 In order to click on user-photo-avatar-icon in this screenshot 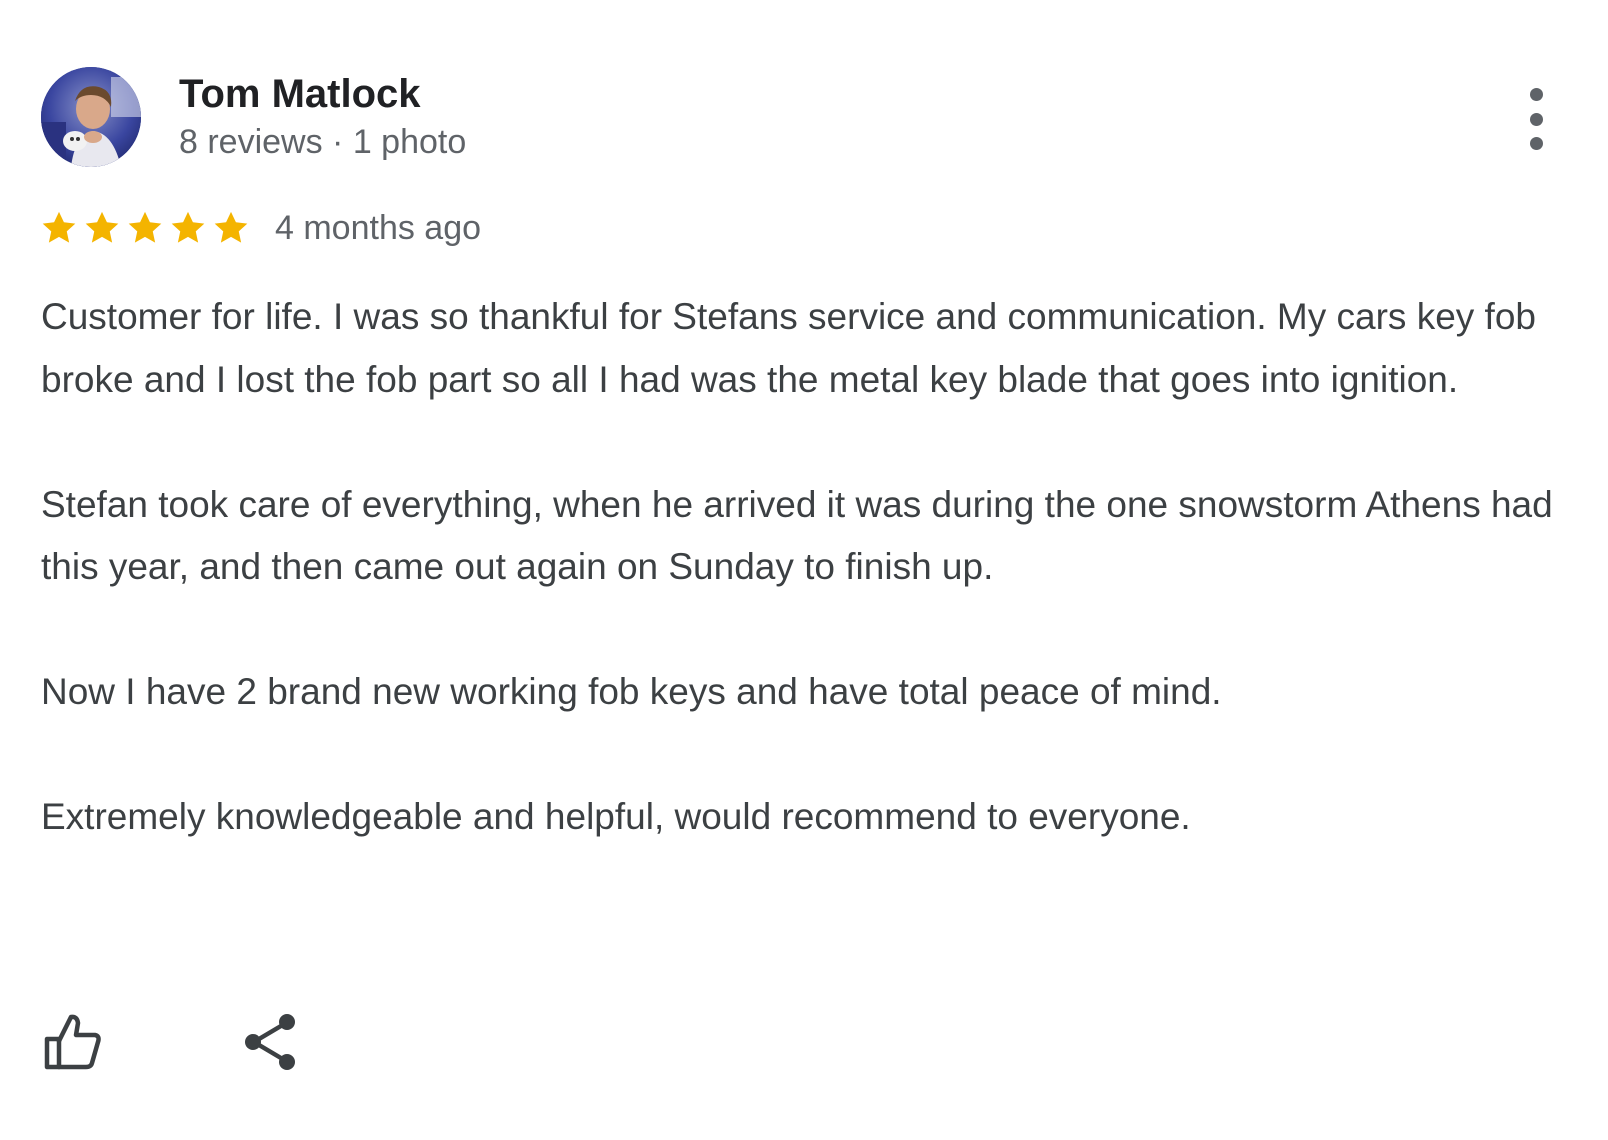, I will do `click(91, 117)`.